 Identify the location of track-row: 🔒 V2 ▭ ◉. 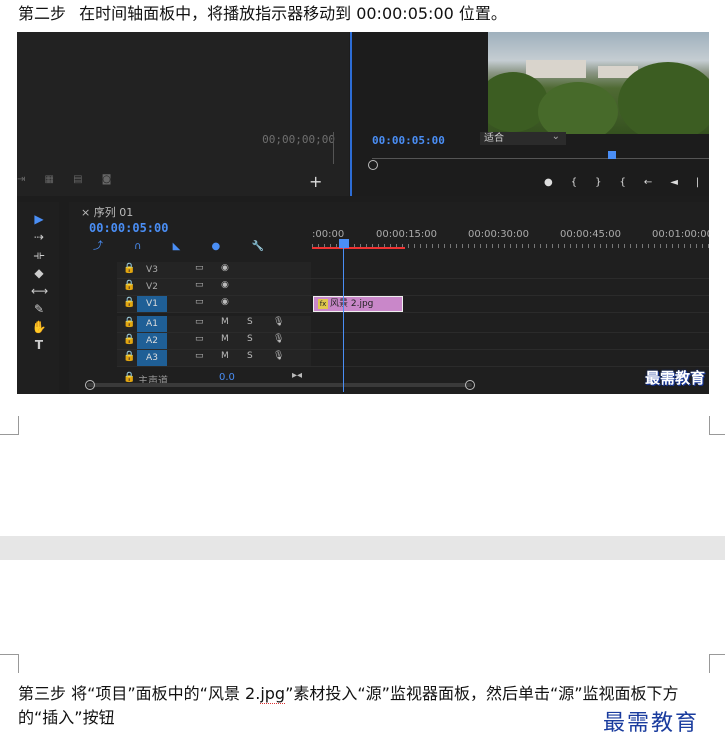
(413, 287).